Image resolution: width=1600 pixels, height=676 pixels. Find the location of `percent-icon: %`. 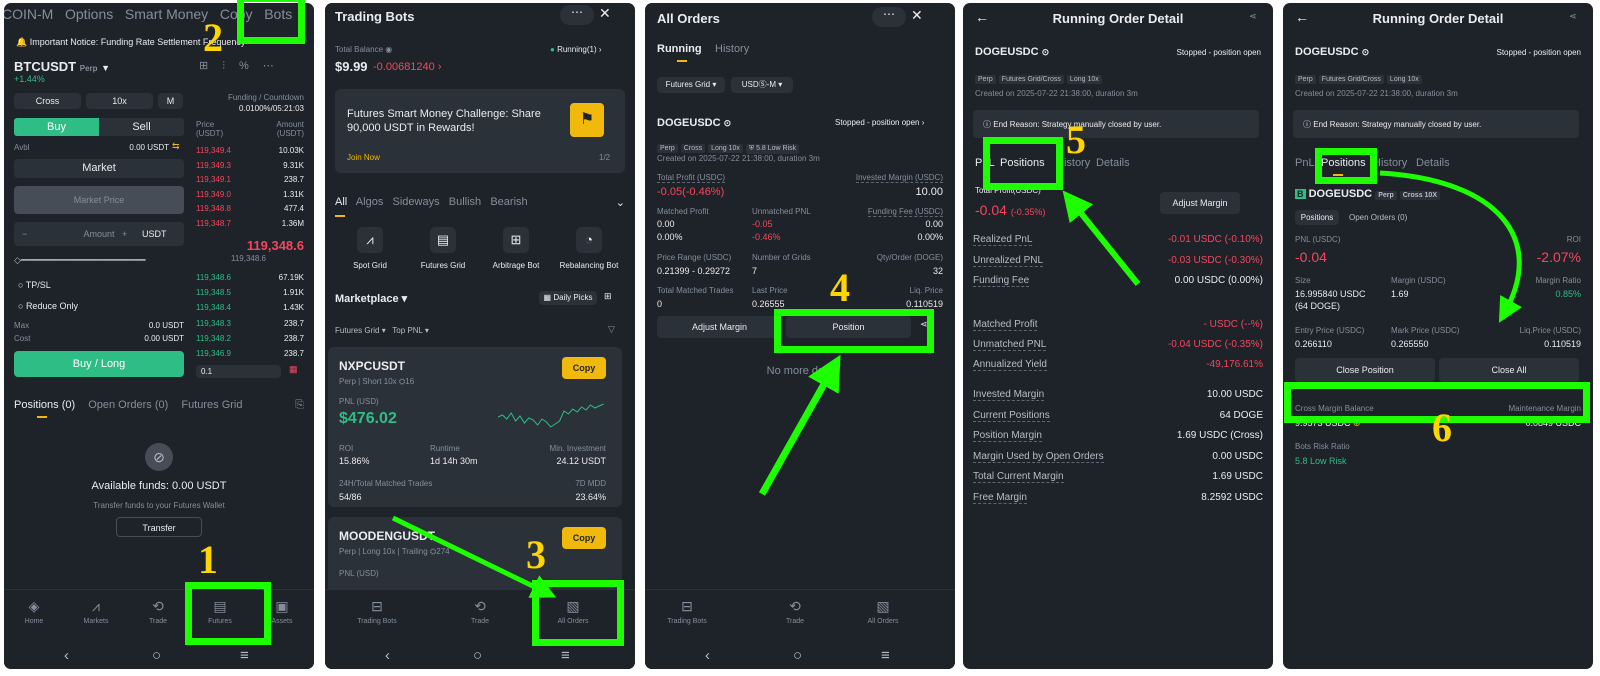

percent-icon: % is located at coordinates (251, 66).